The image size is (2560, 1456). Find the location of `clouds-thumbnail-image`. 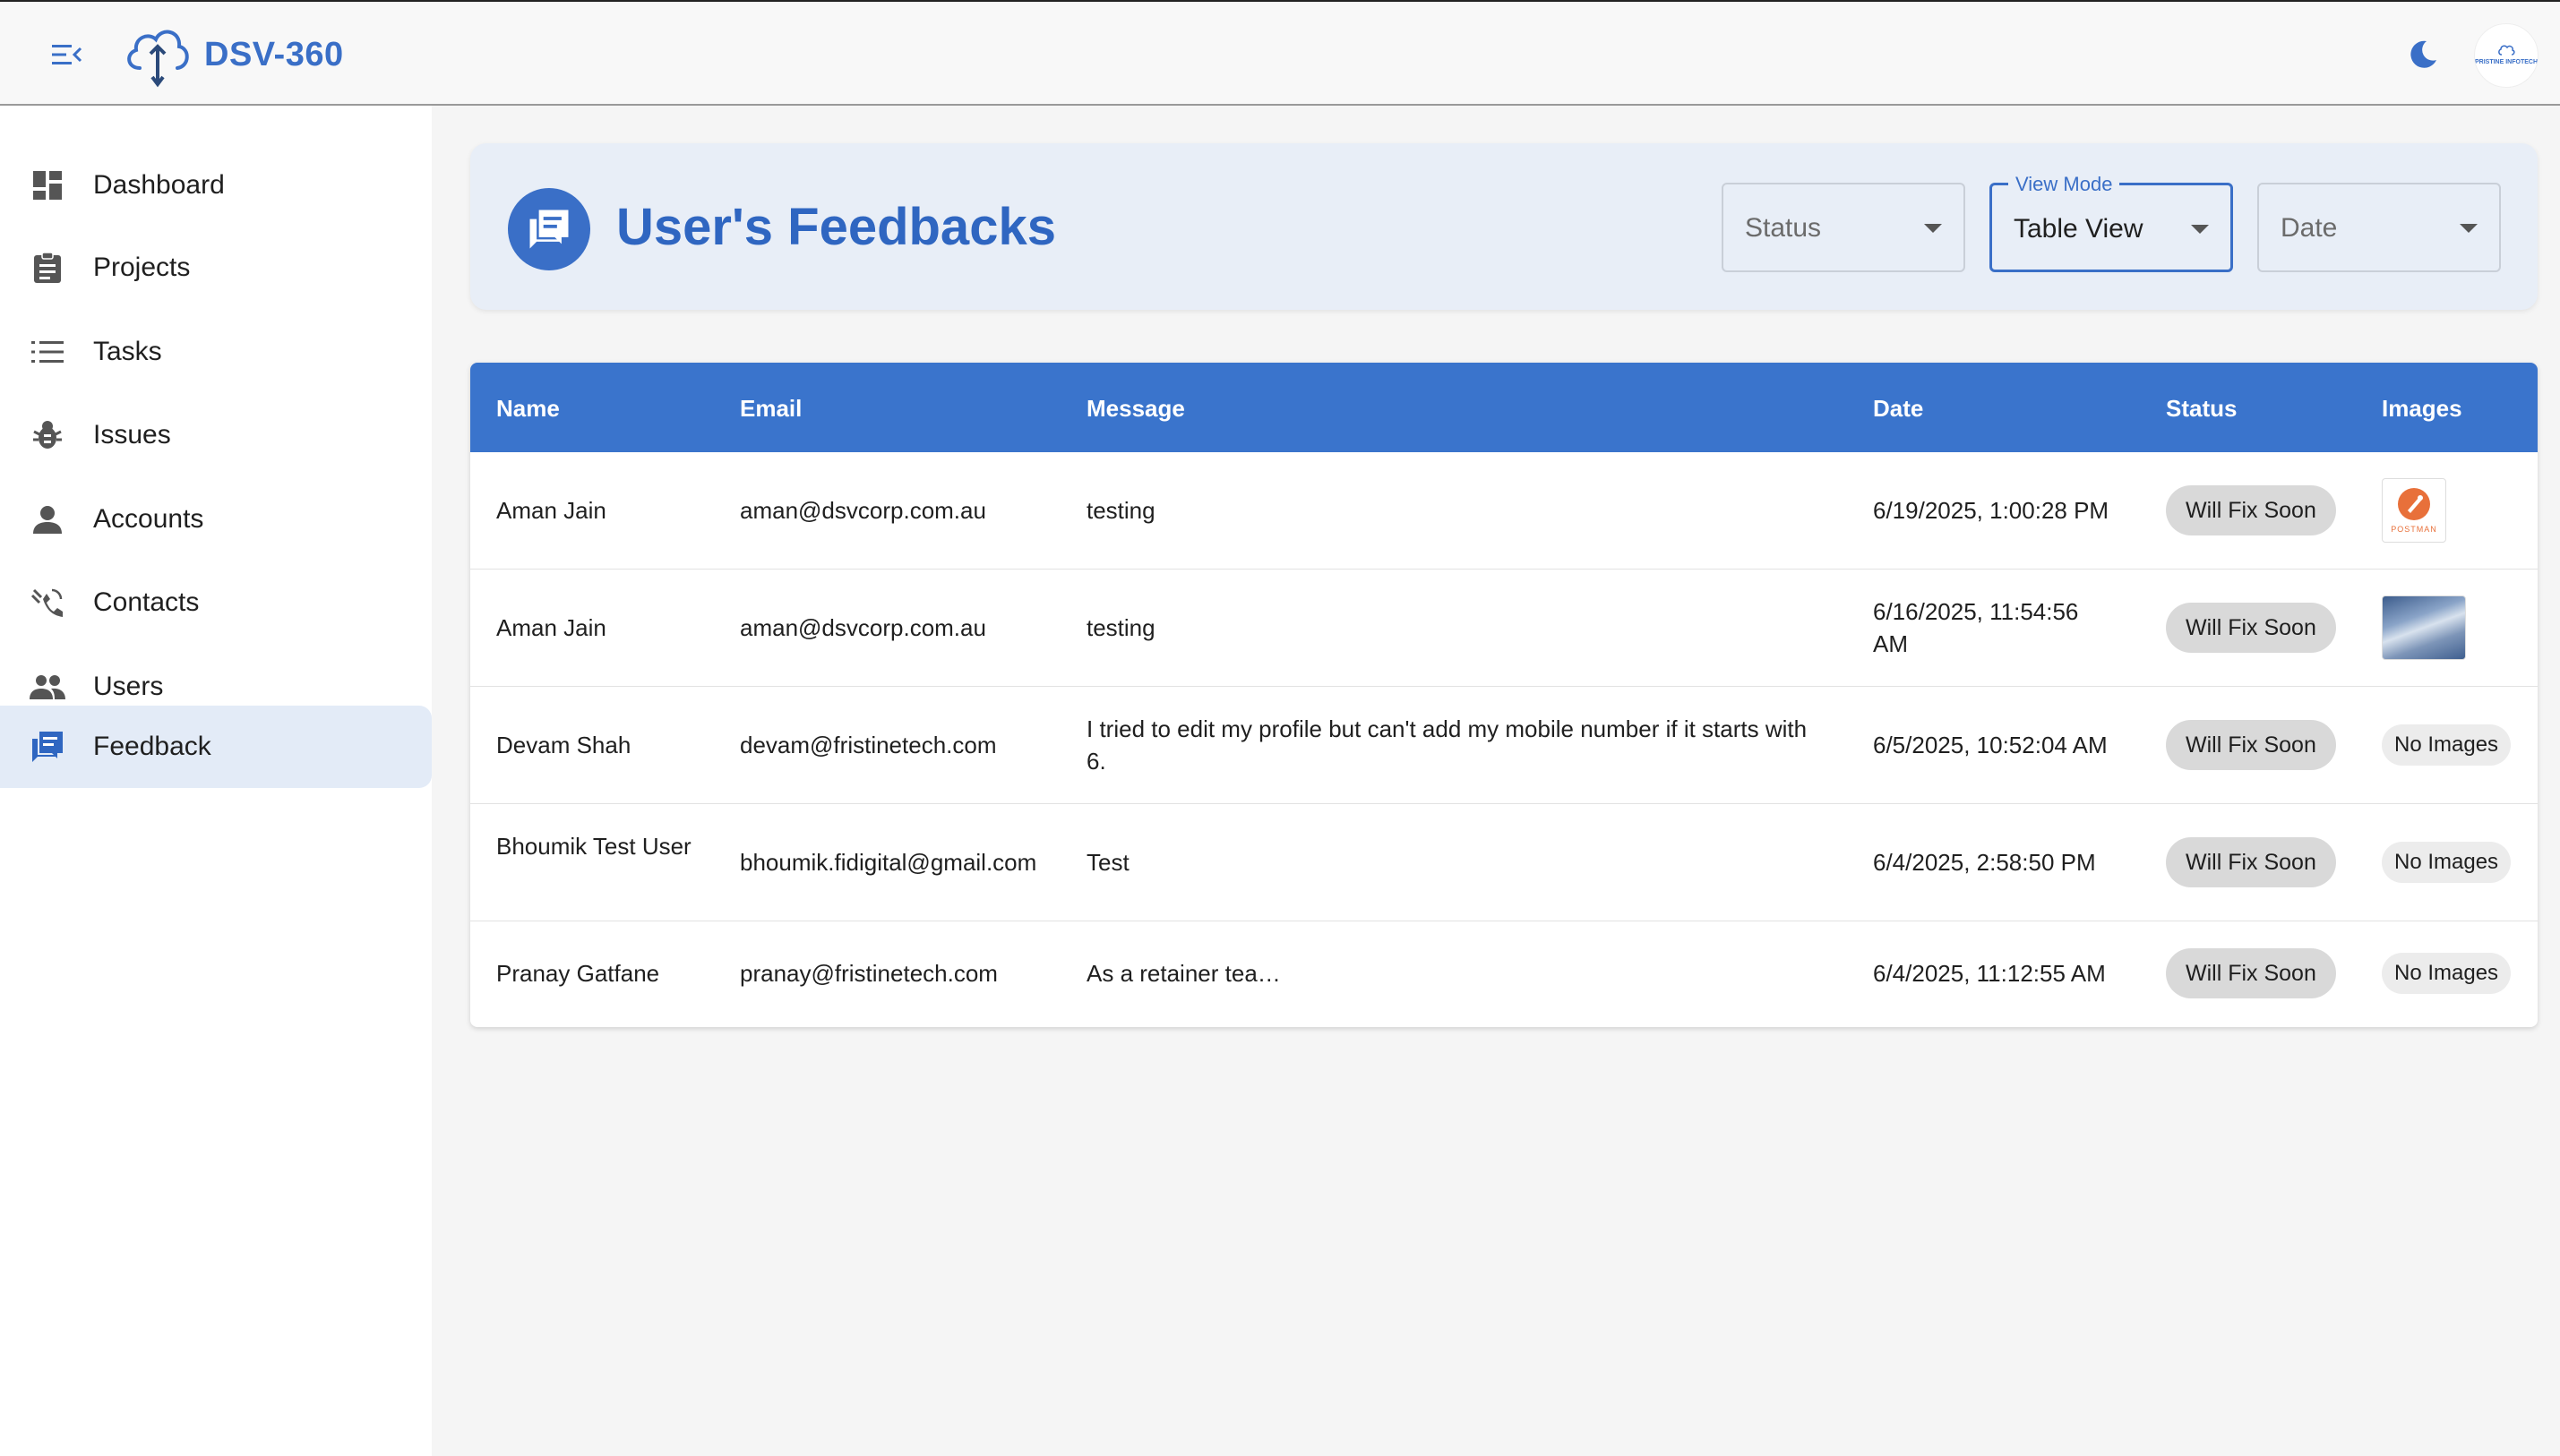

clouds-thumbnail-image is located at coordinates (2424, 627).